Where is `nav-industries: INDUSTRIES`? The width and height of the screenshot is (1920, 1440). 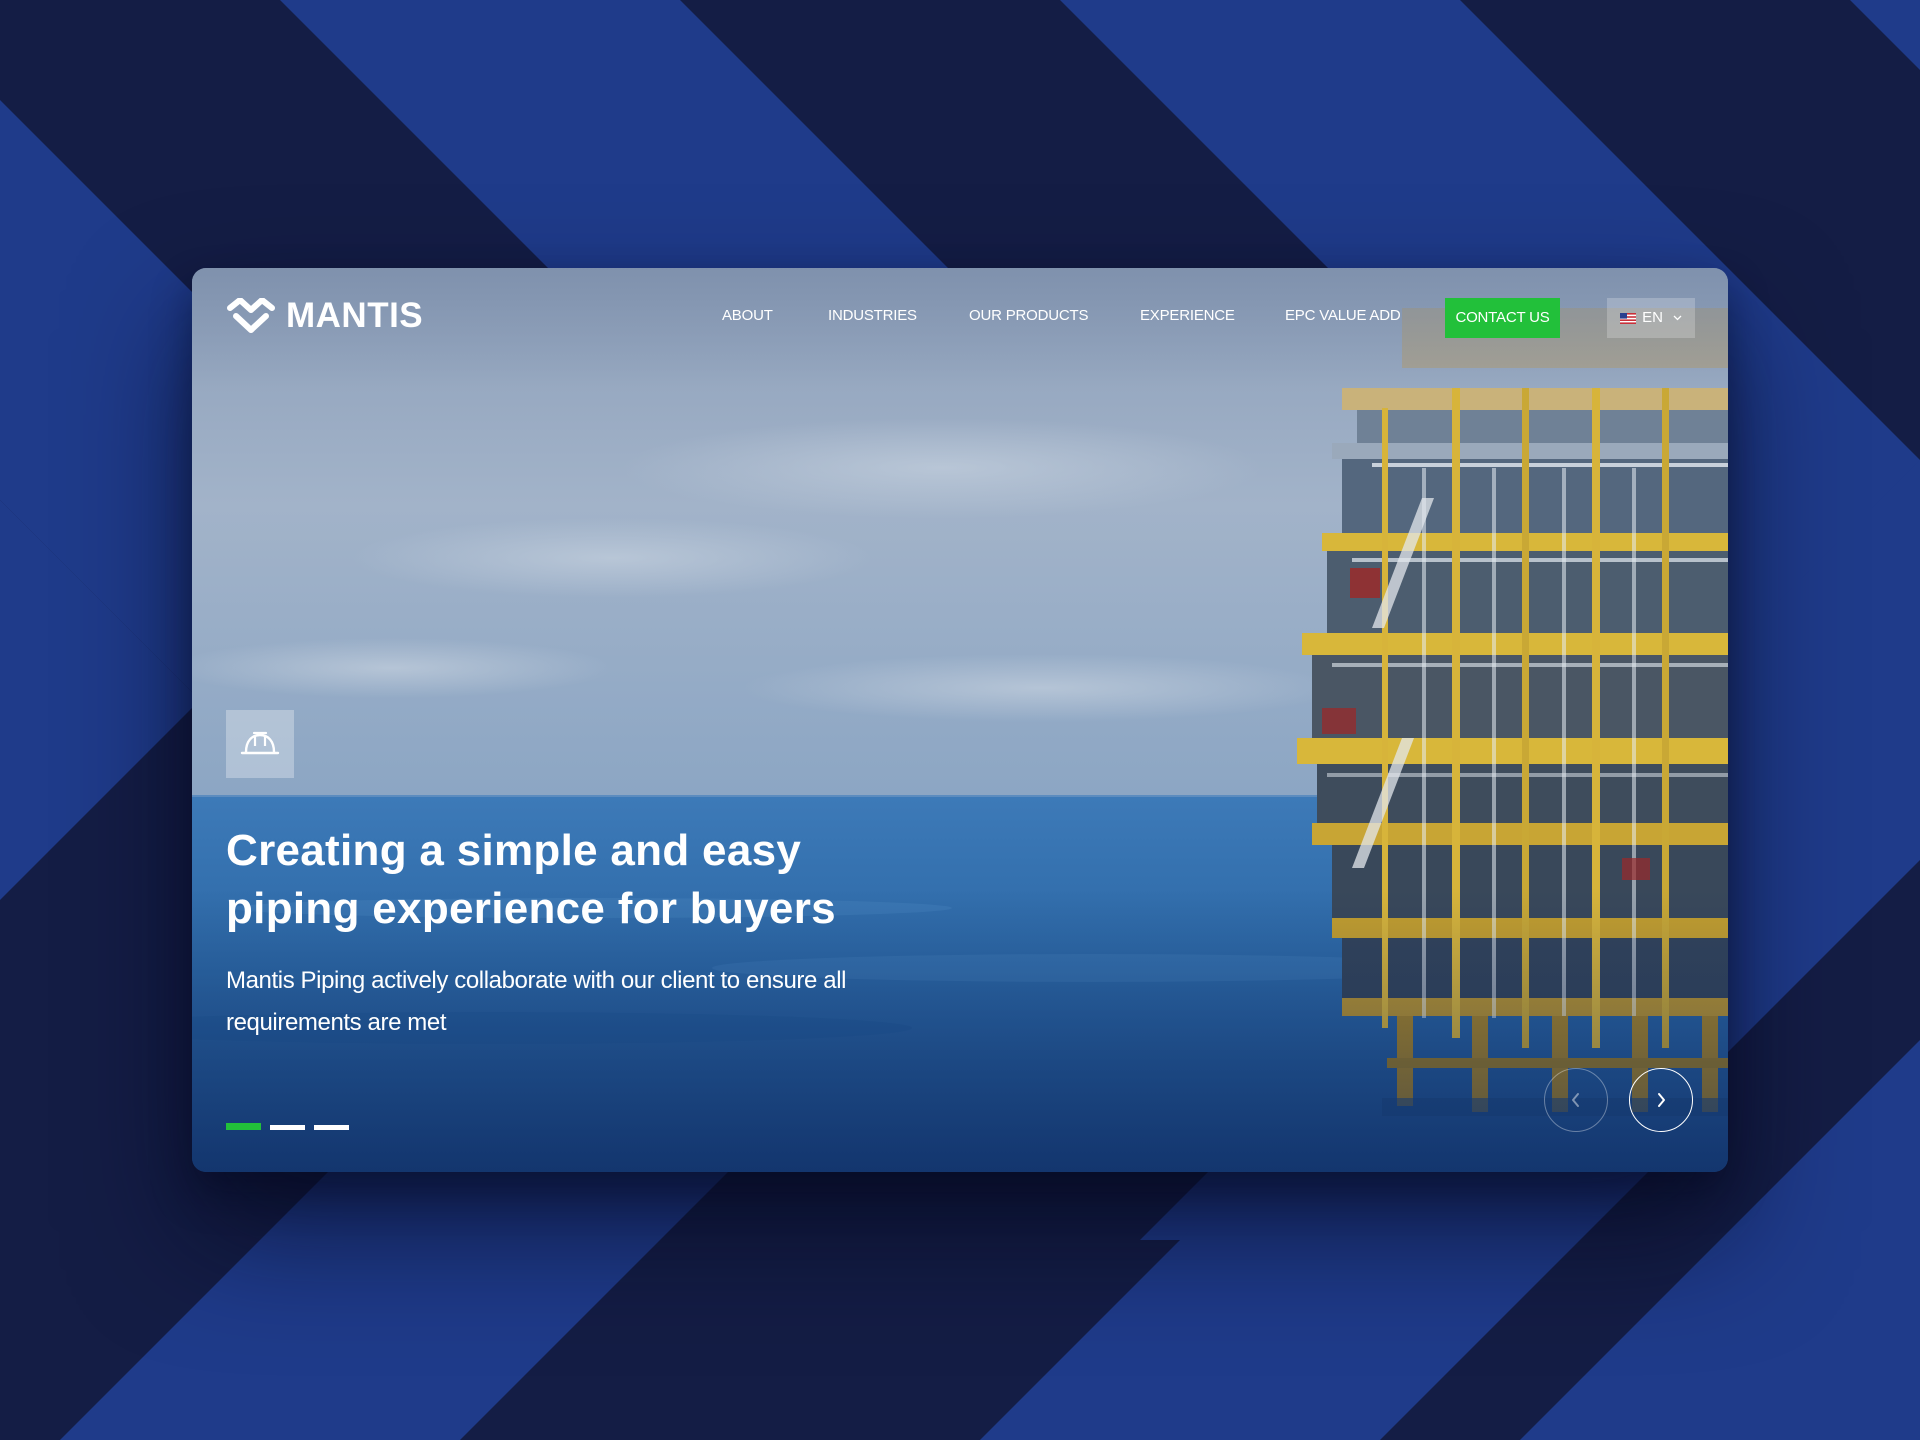 nav-industries: INDUSTRIES is located at coordinates (872, 316).